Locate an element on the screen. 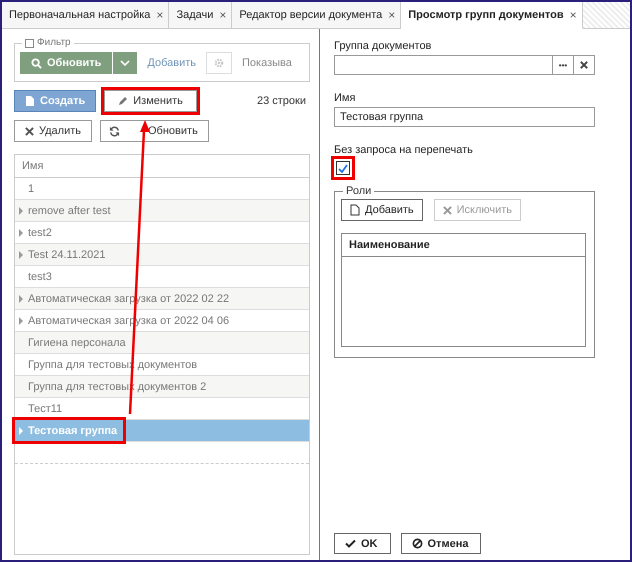 This screenshot has height=562, width=632. dropdown-button is located at coordinates (125, 63).